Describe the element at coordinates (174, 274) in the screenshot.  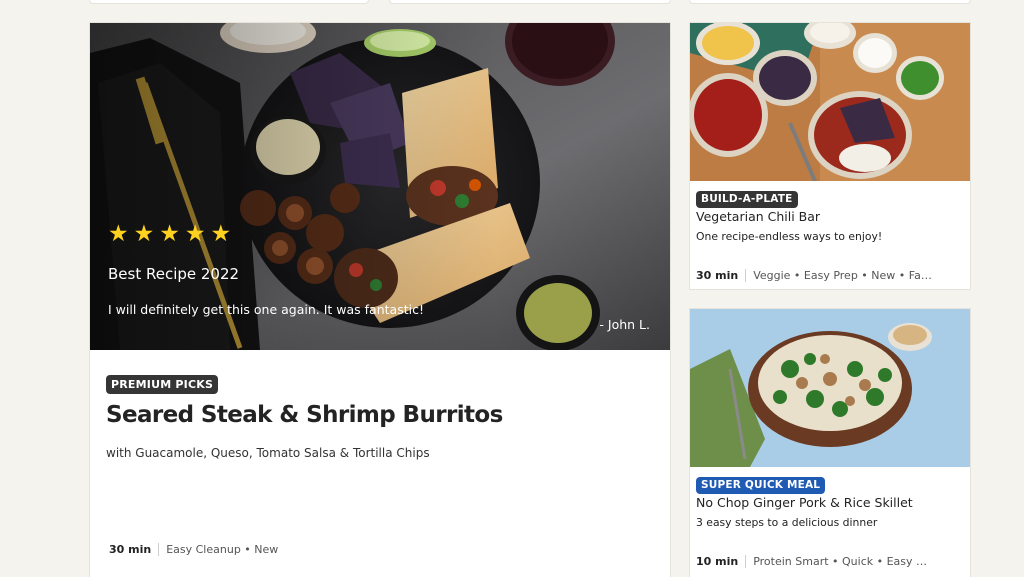
I see `review-title: Best Recipe 2022` at that location.